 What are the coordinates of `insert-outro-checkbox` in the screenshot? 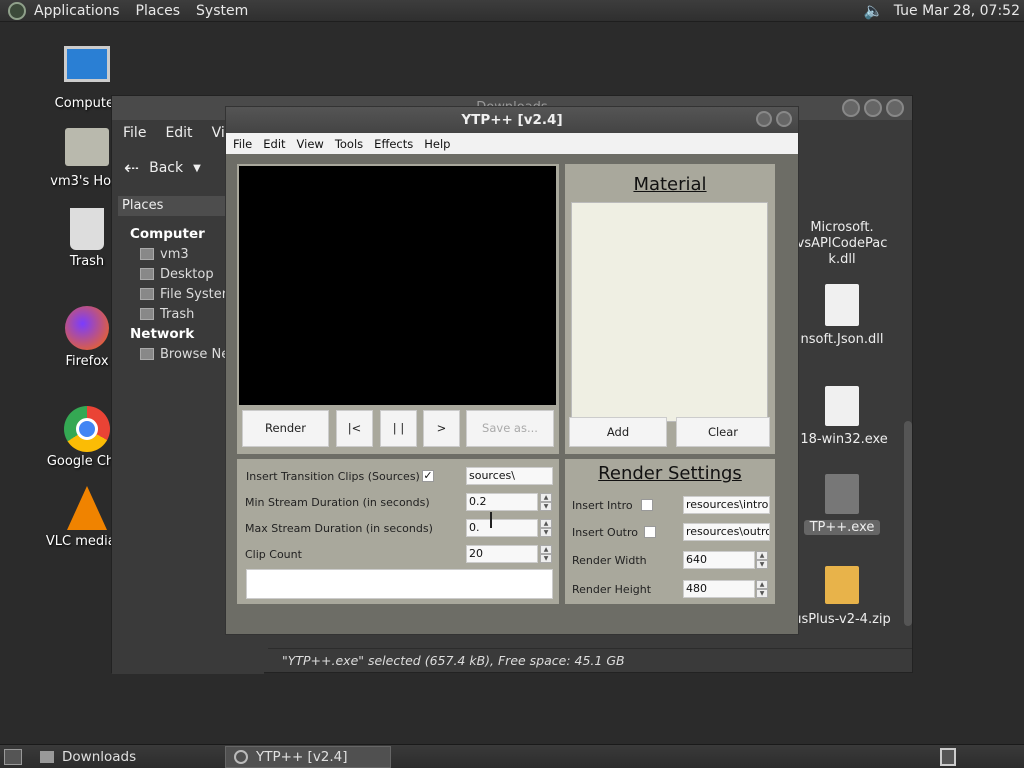 It's located at (650, 532).